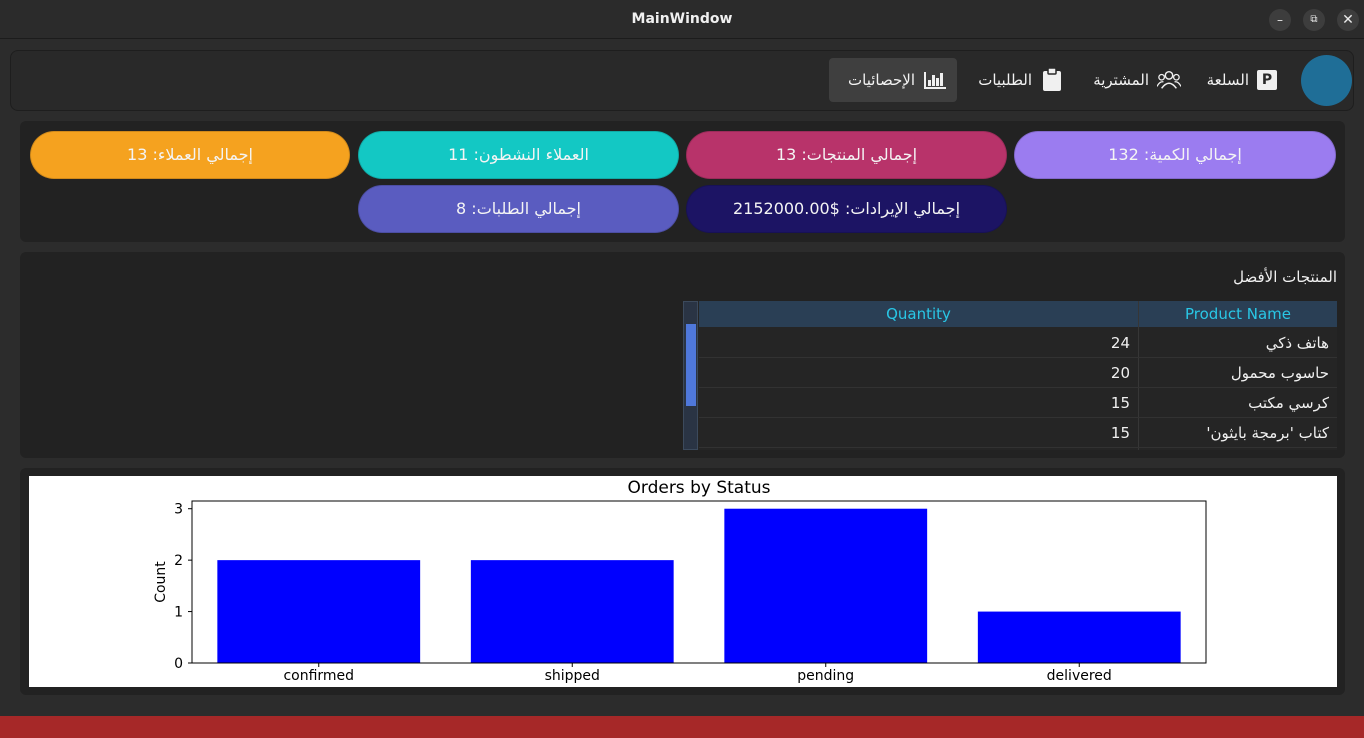 This screenshot has width=1364, height=738. I want to click on window-title: MainWindow, so click(682, 19).